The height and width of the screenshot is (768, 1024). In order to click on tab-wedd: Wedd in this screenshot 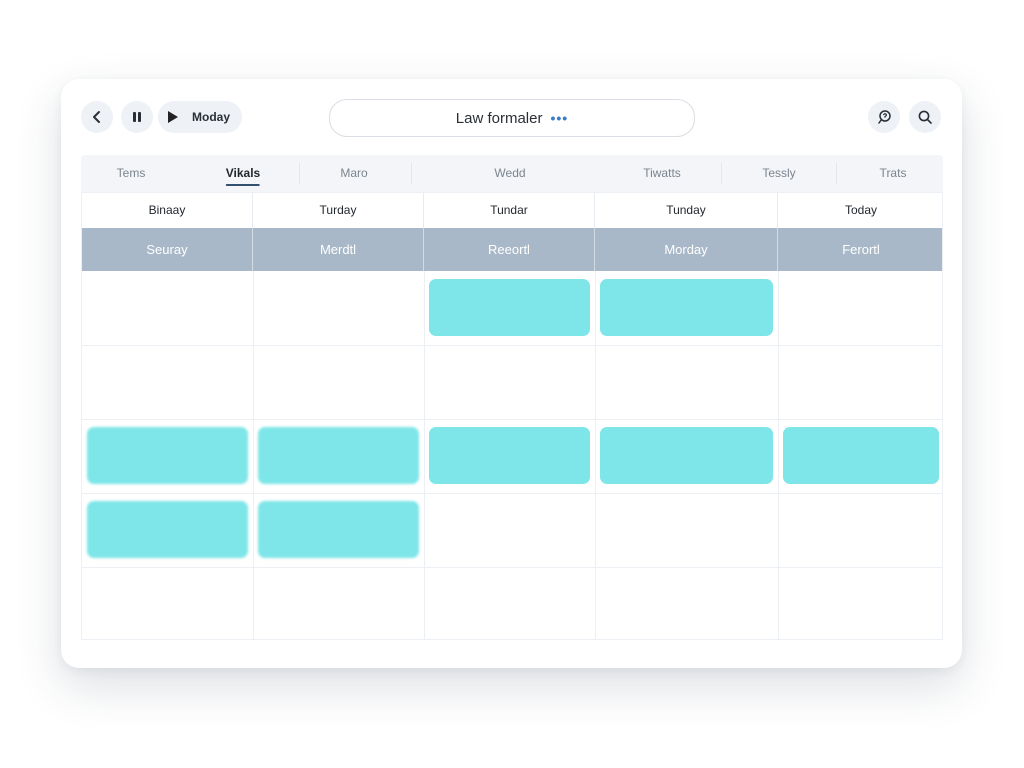, I will do `click(509, 173)`.